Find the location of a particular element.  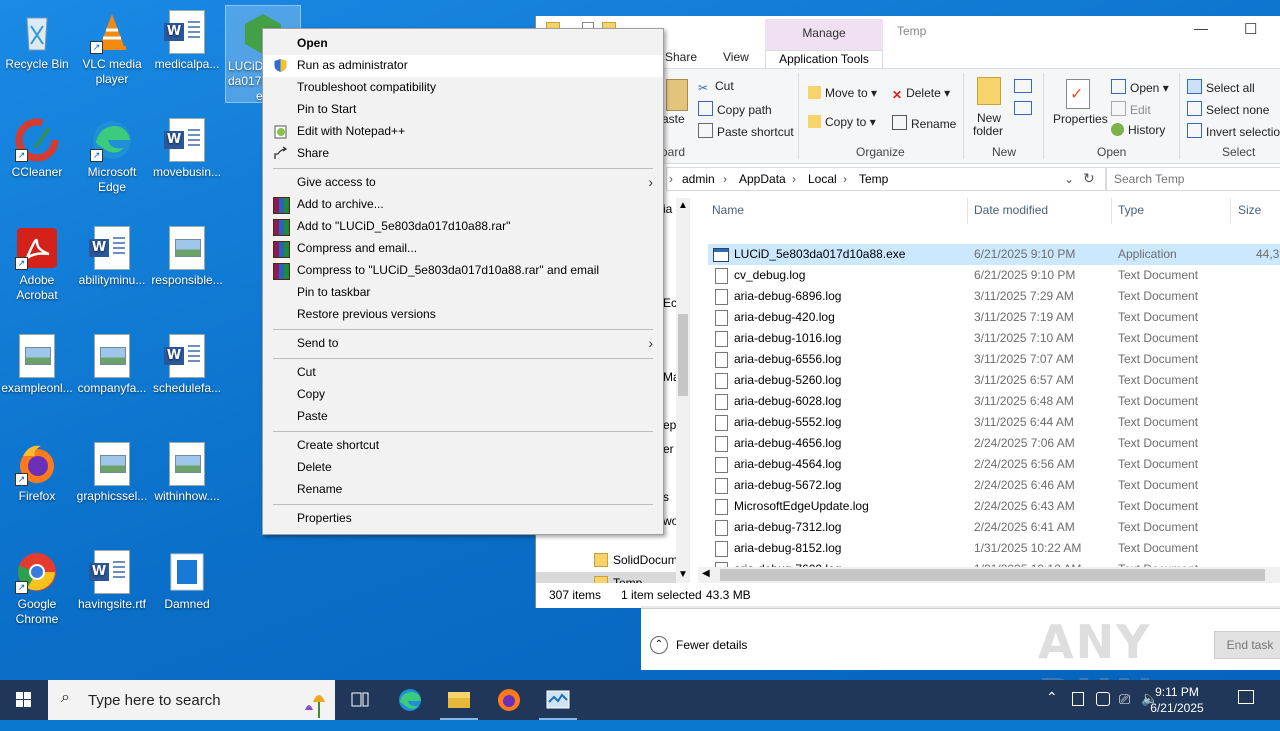

nav-item-partial: ep is located at coordinates (669, 425).